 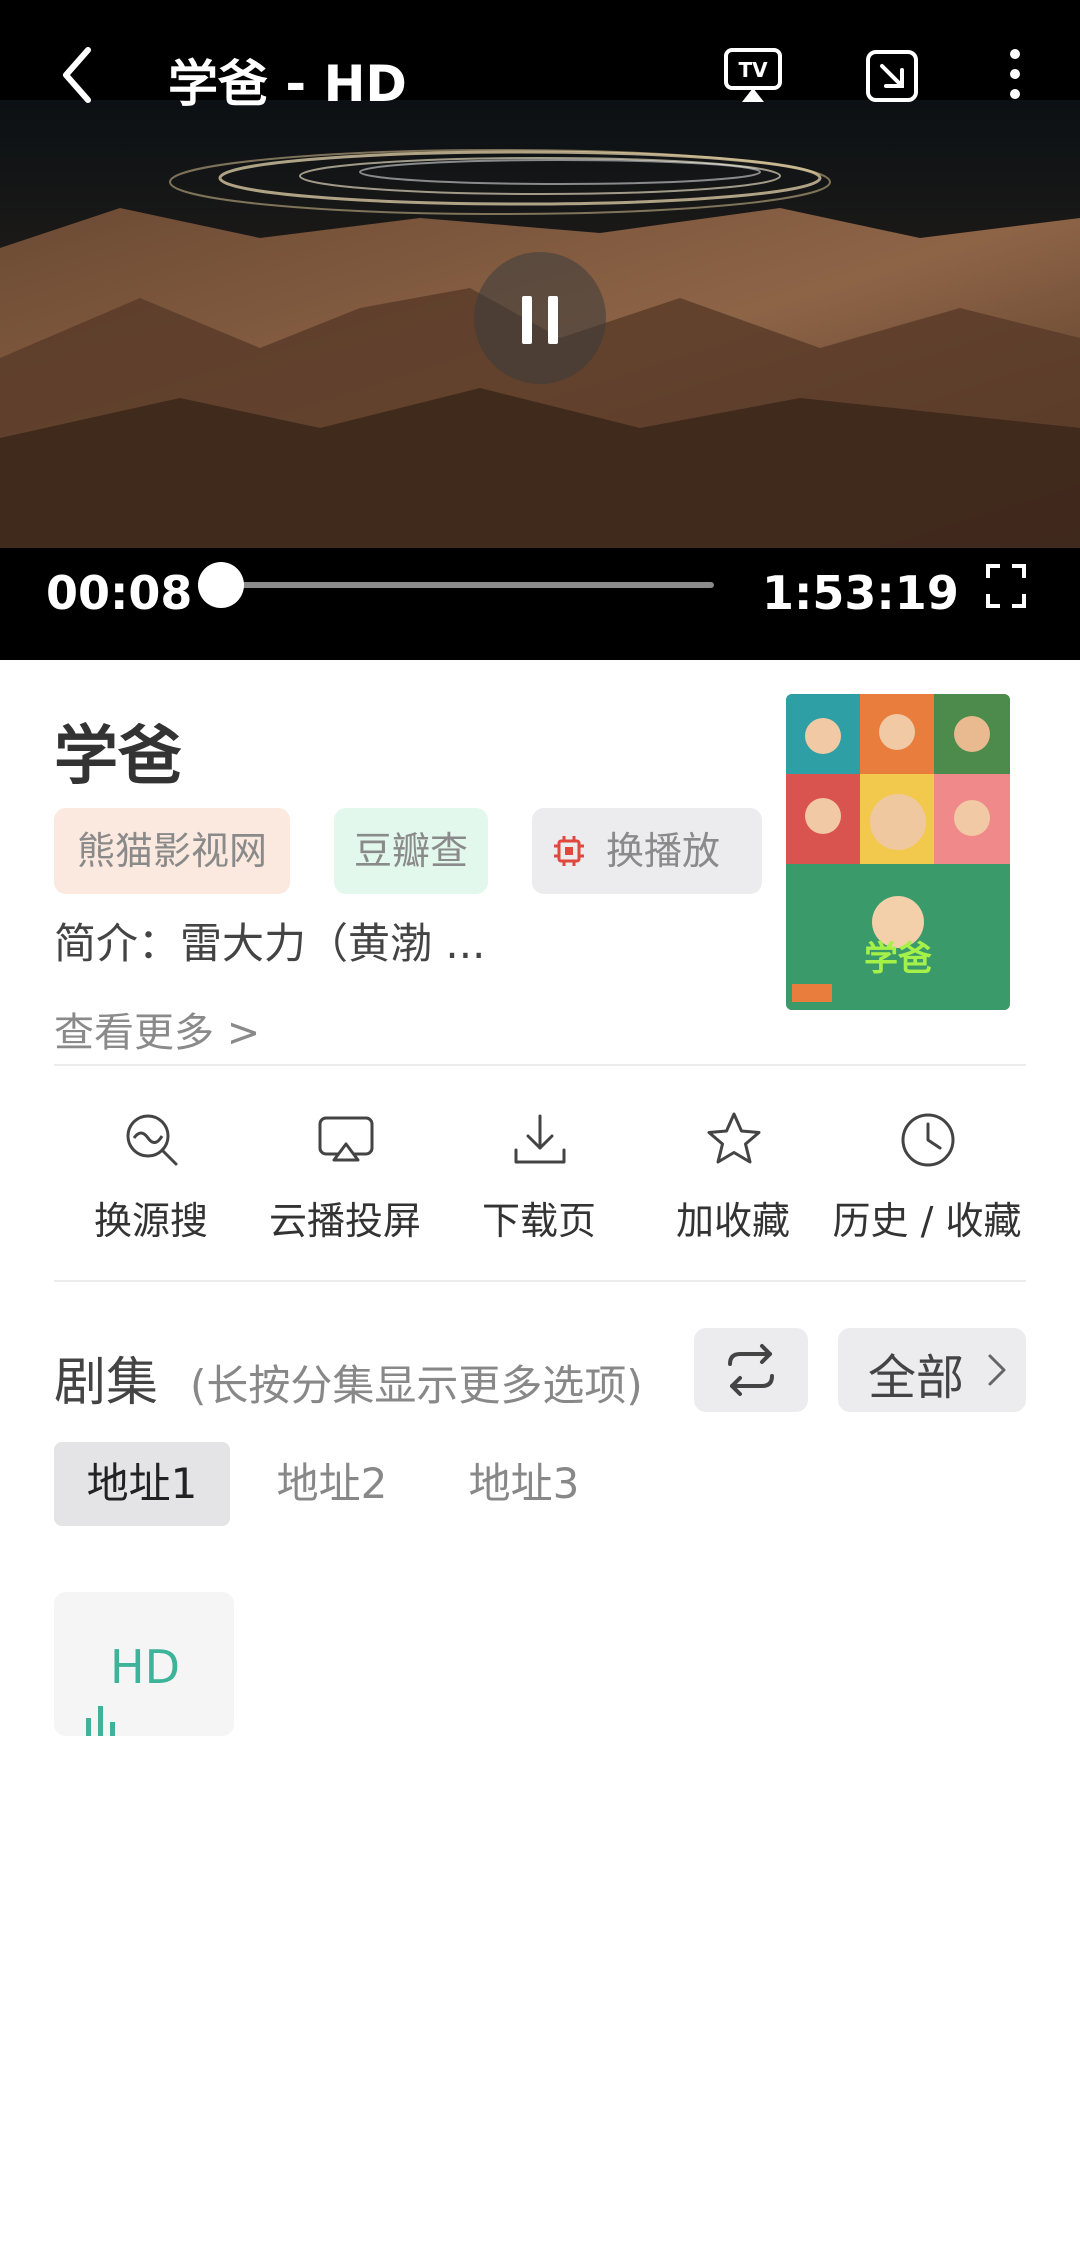 What do you see at coordinates (898, 852) in the screenshot?
I see `movie-poster: 学爸` at bounding box center [898, 852].